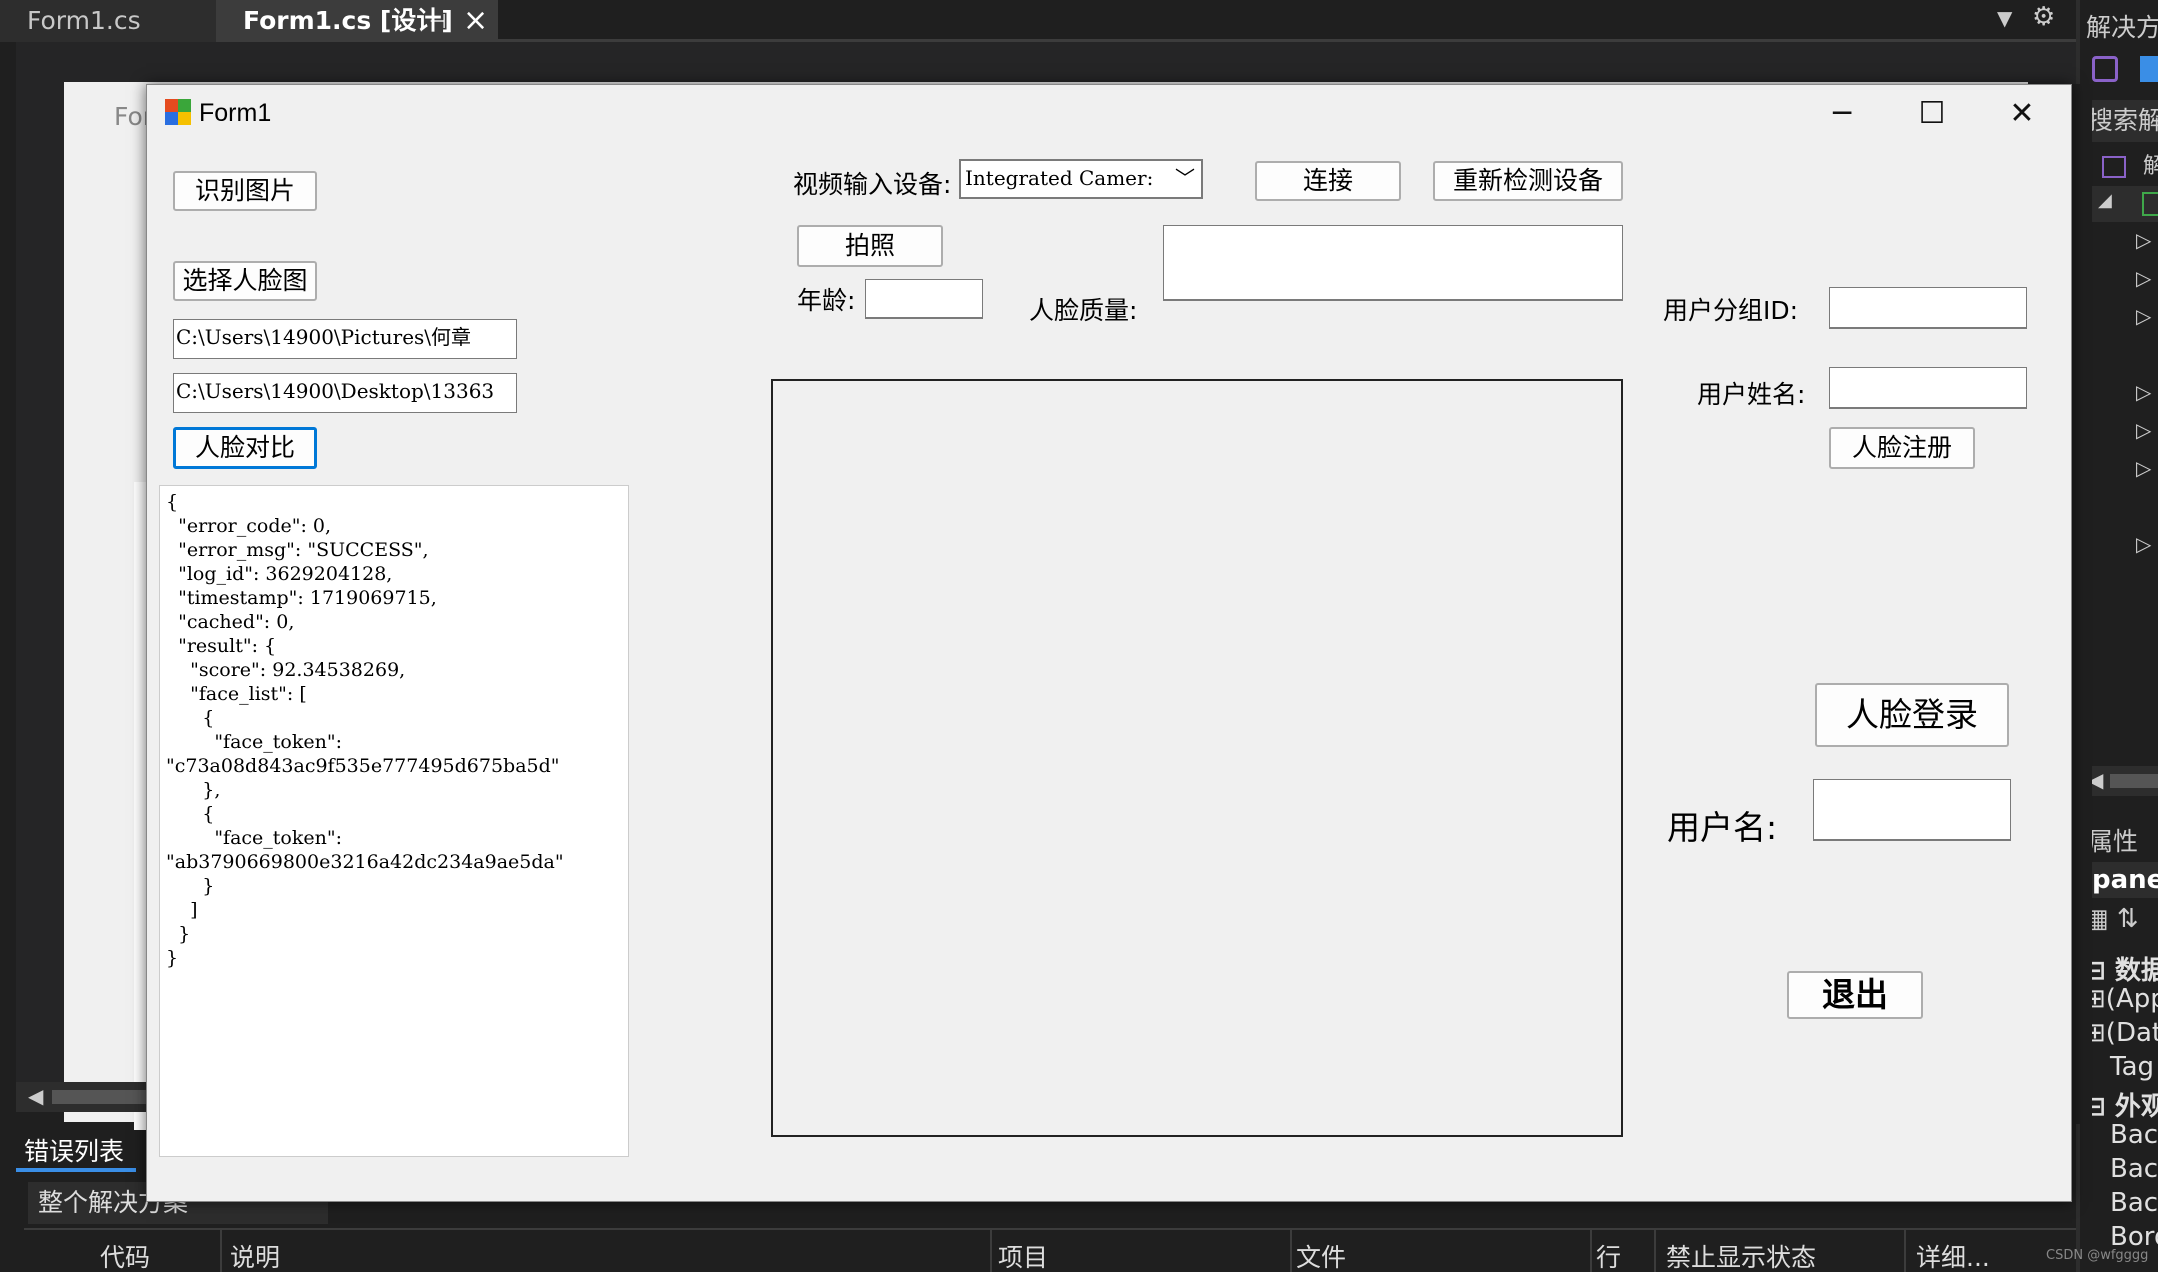 This screenshot has height=1272, width=2158. Describe the element at coordinates (84, 20) in the screenshot. I see `tab-label: Form1.cs` at that location.